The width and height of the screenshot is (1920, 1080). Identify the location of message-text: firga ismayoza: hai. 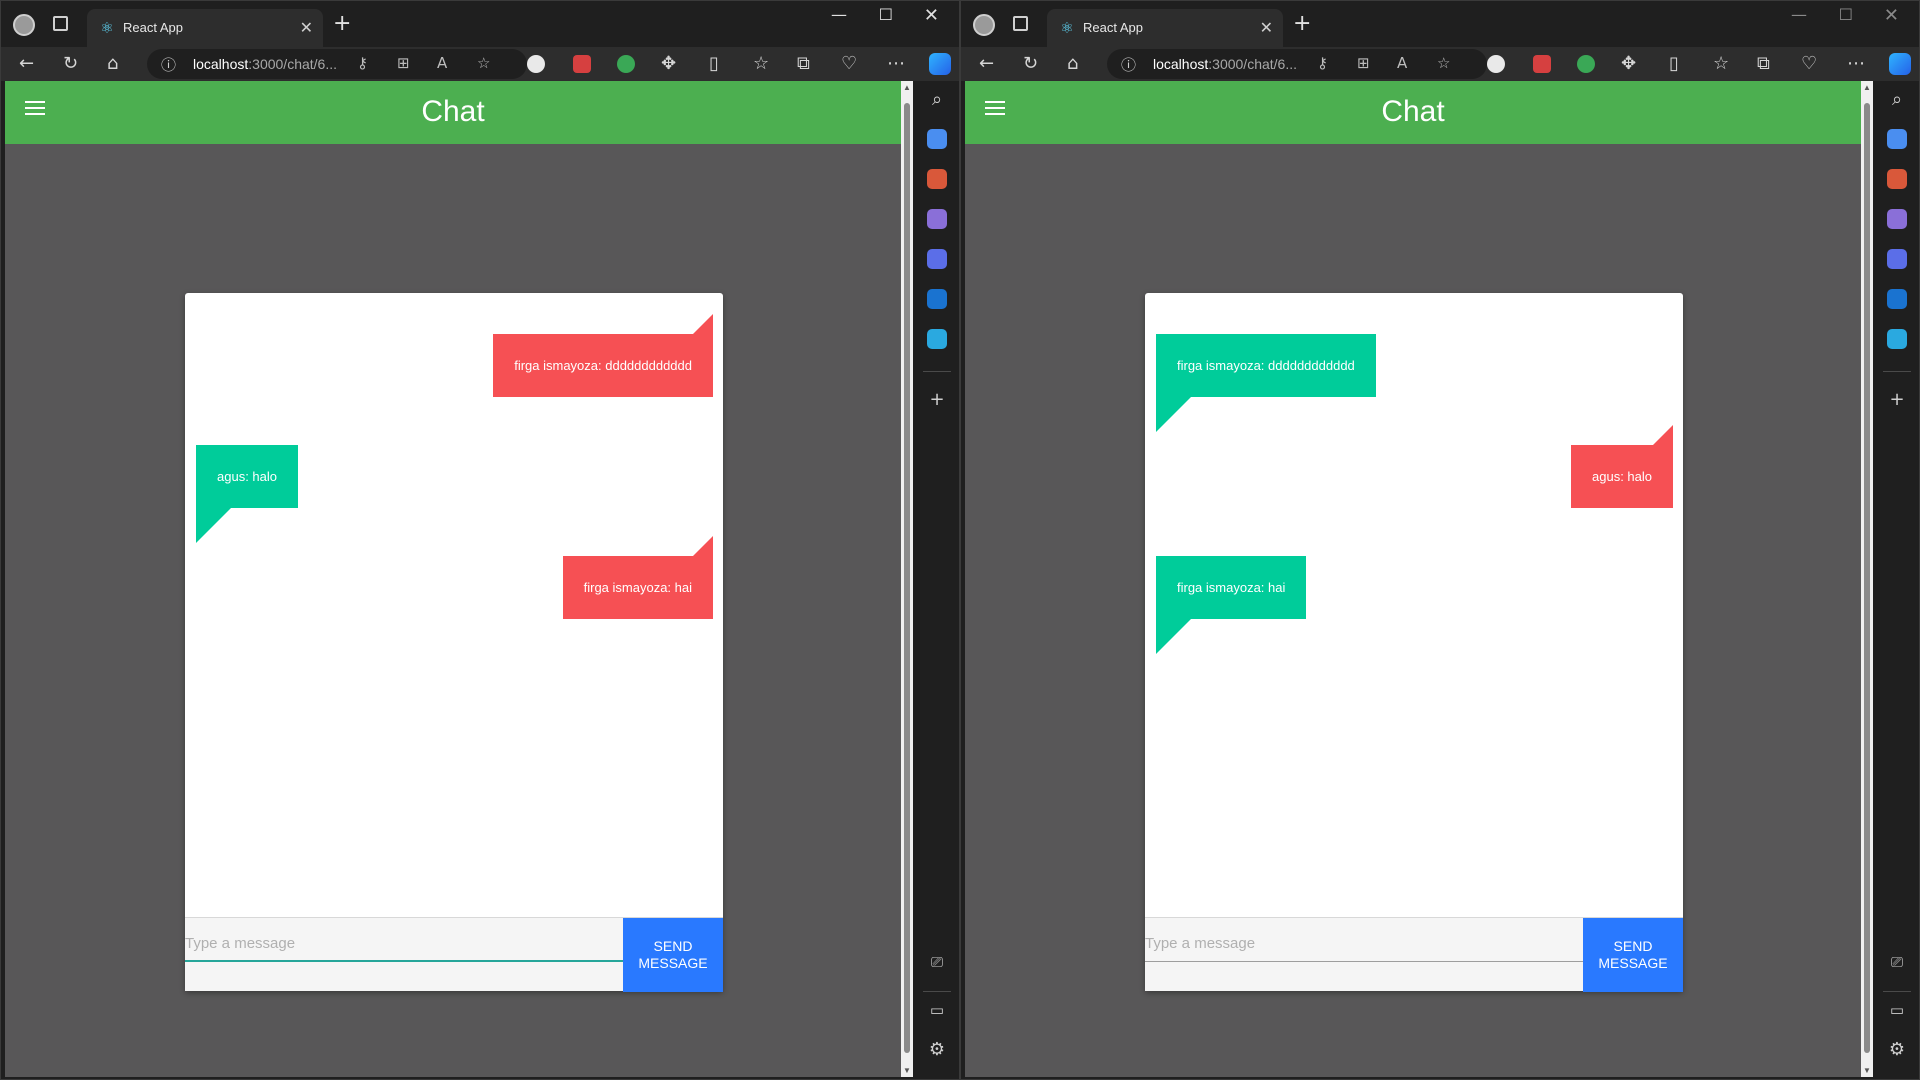
(1231, 587).